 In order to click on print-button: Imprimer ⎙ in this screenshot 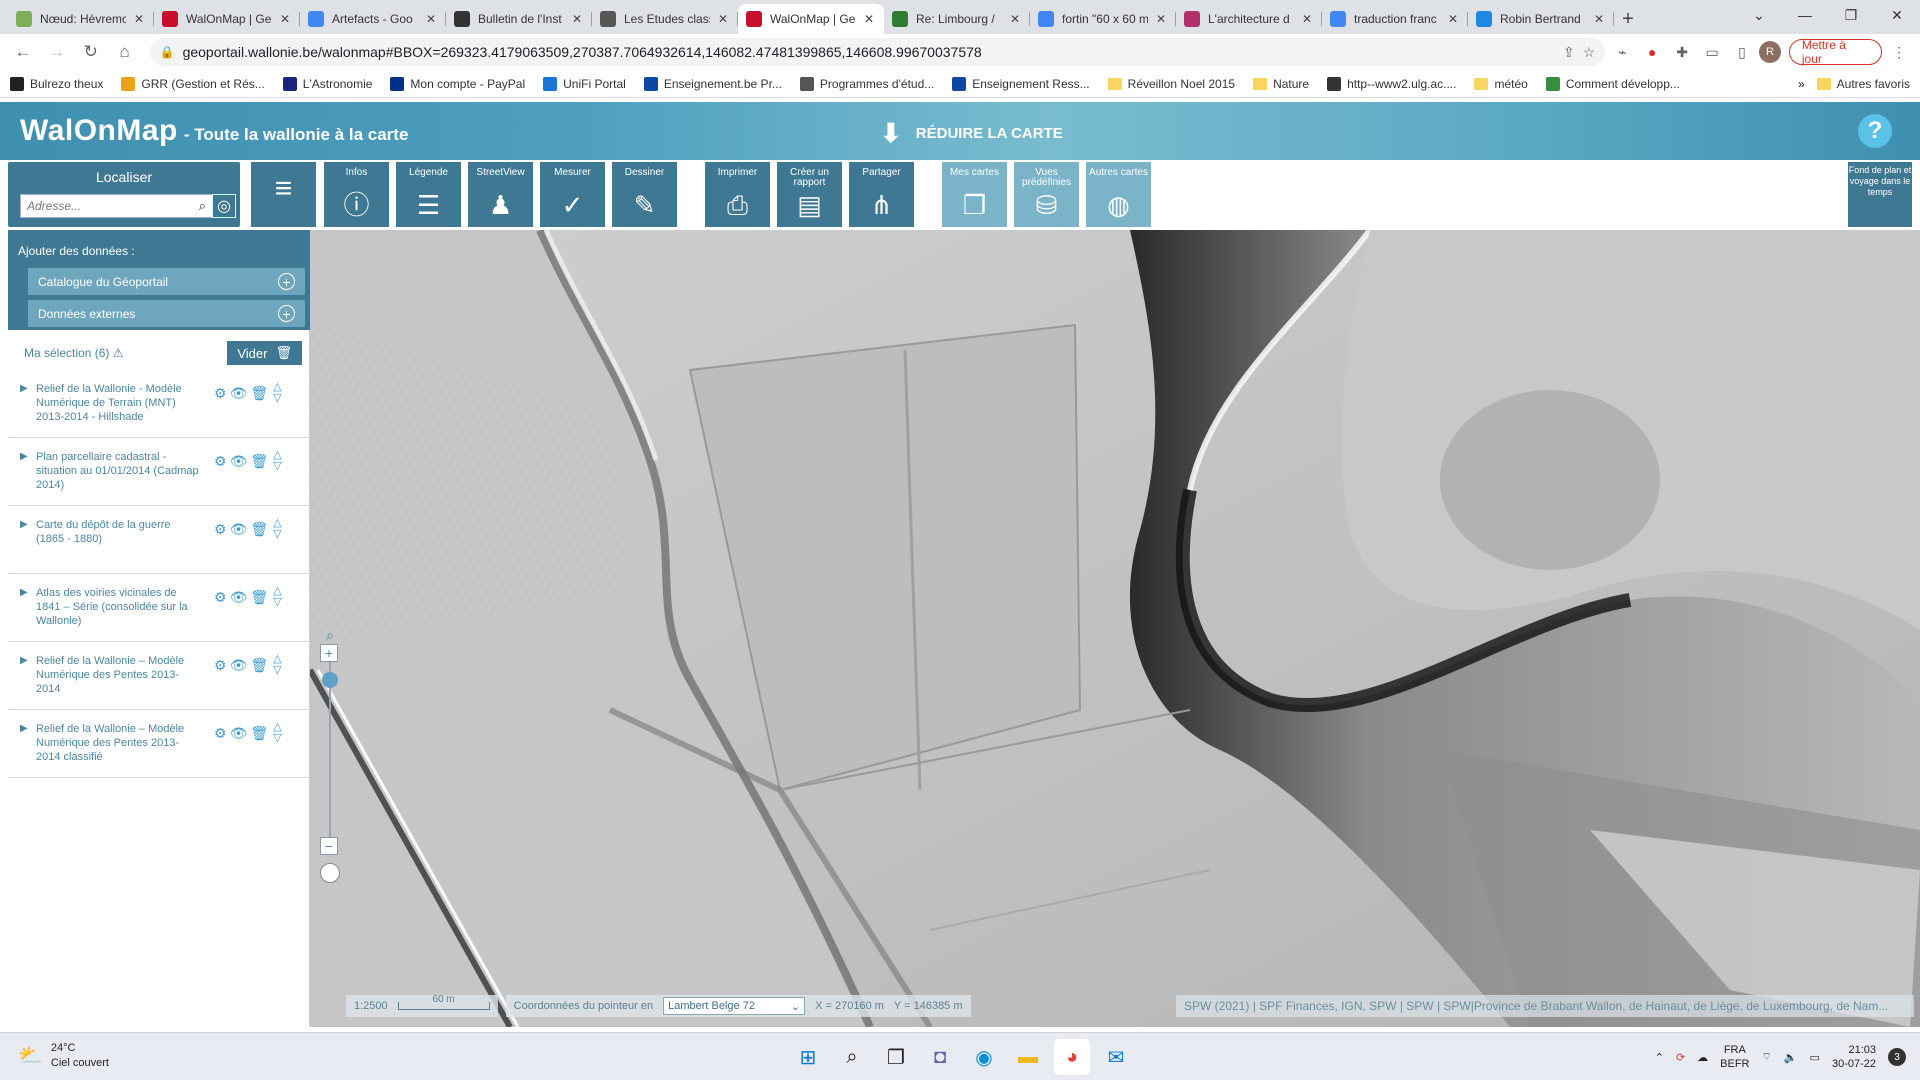, I will do `click(737, 194)`.